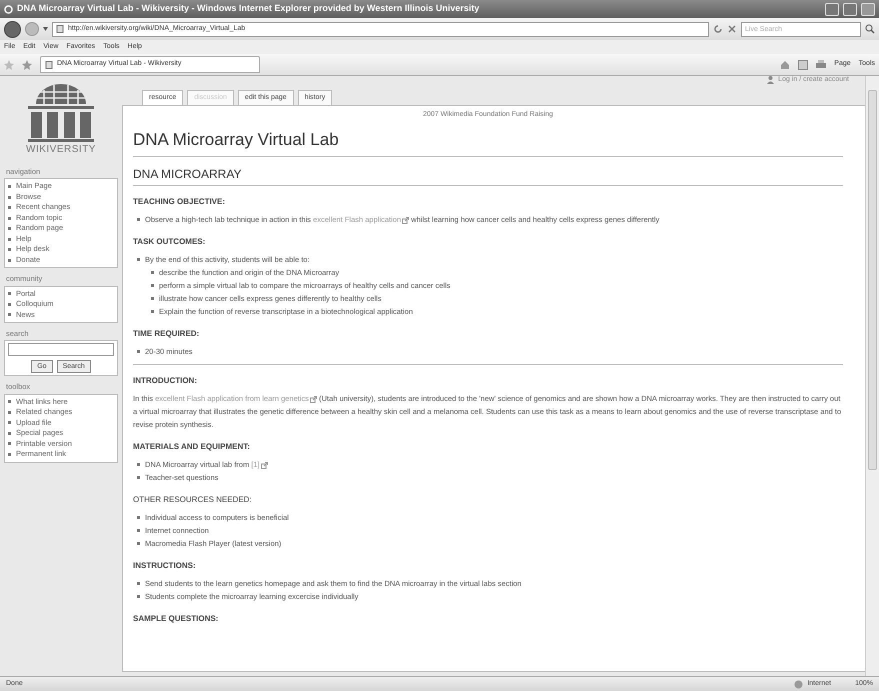  I want to click on globe-icon, so click(799, 684).